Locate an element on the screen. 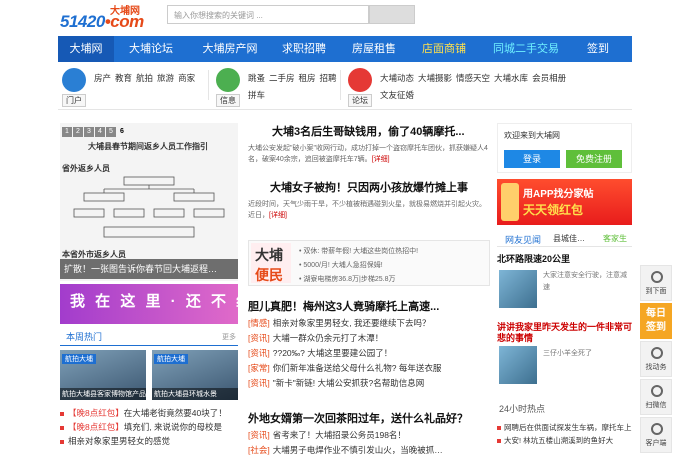 The height and width of the screenshot is (458, 690). find-service-button: 找动务 is located at coordinates (656, 359).